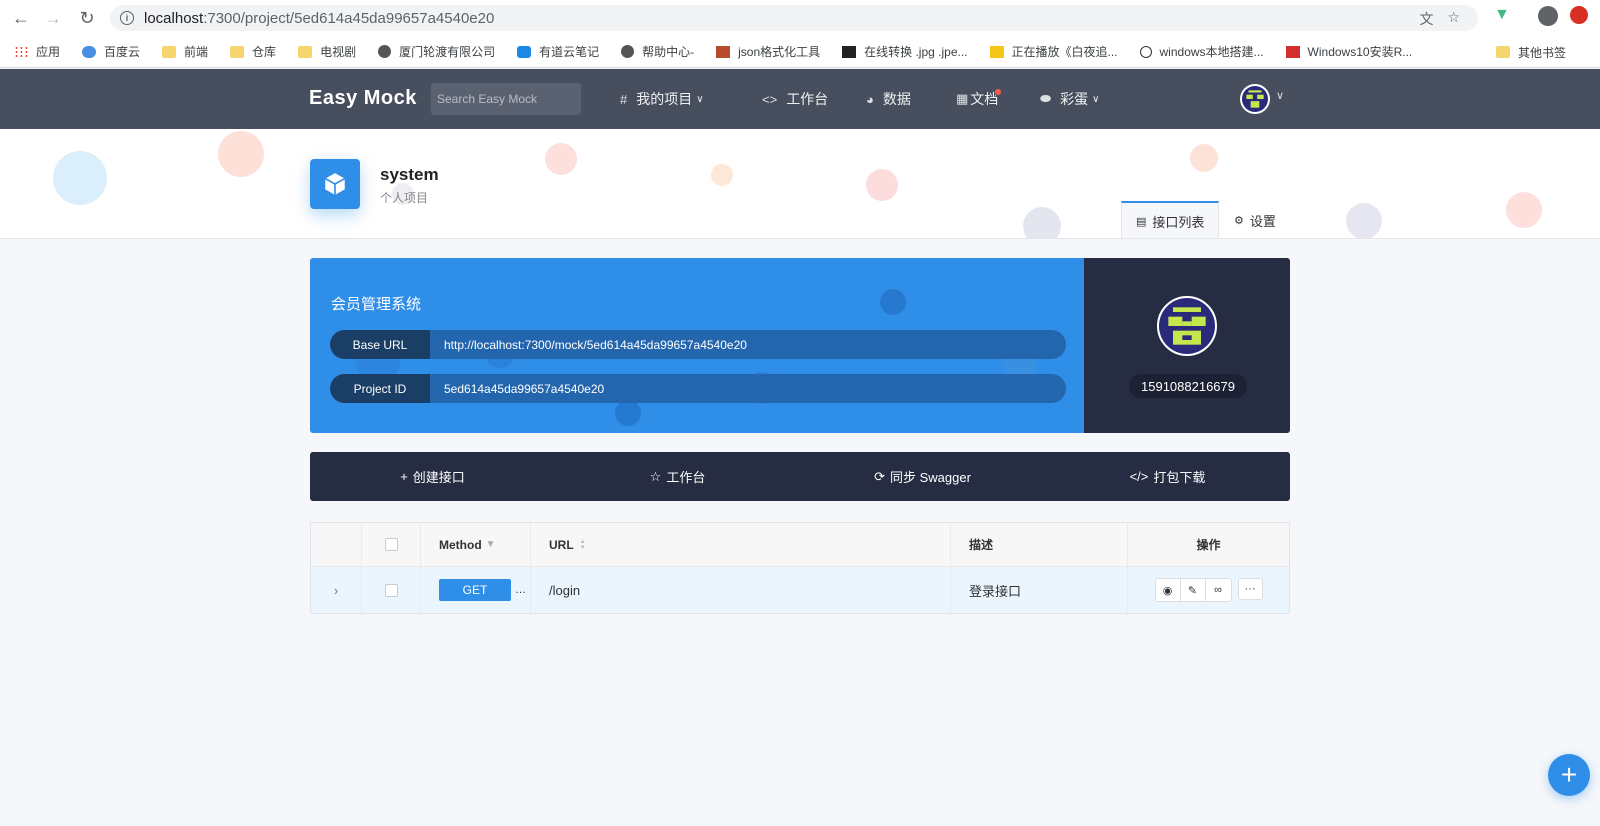 This screenshot has height=826, width=1600. I want to click on nav-workbench: <> 工作台, so click(795, 99).